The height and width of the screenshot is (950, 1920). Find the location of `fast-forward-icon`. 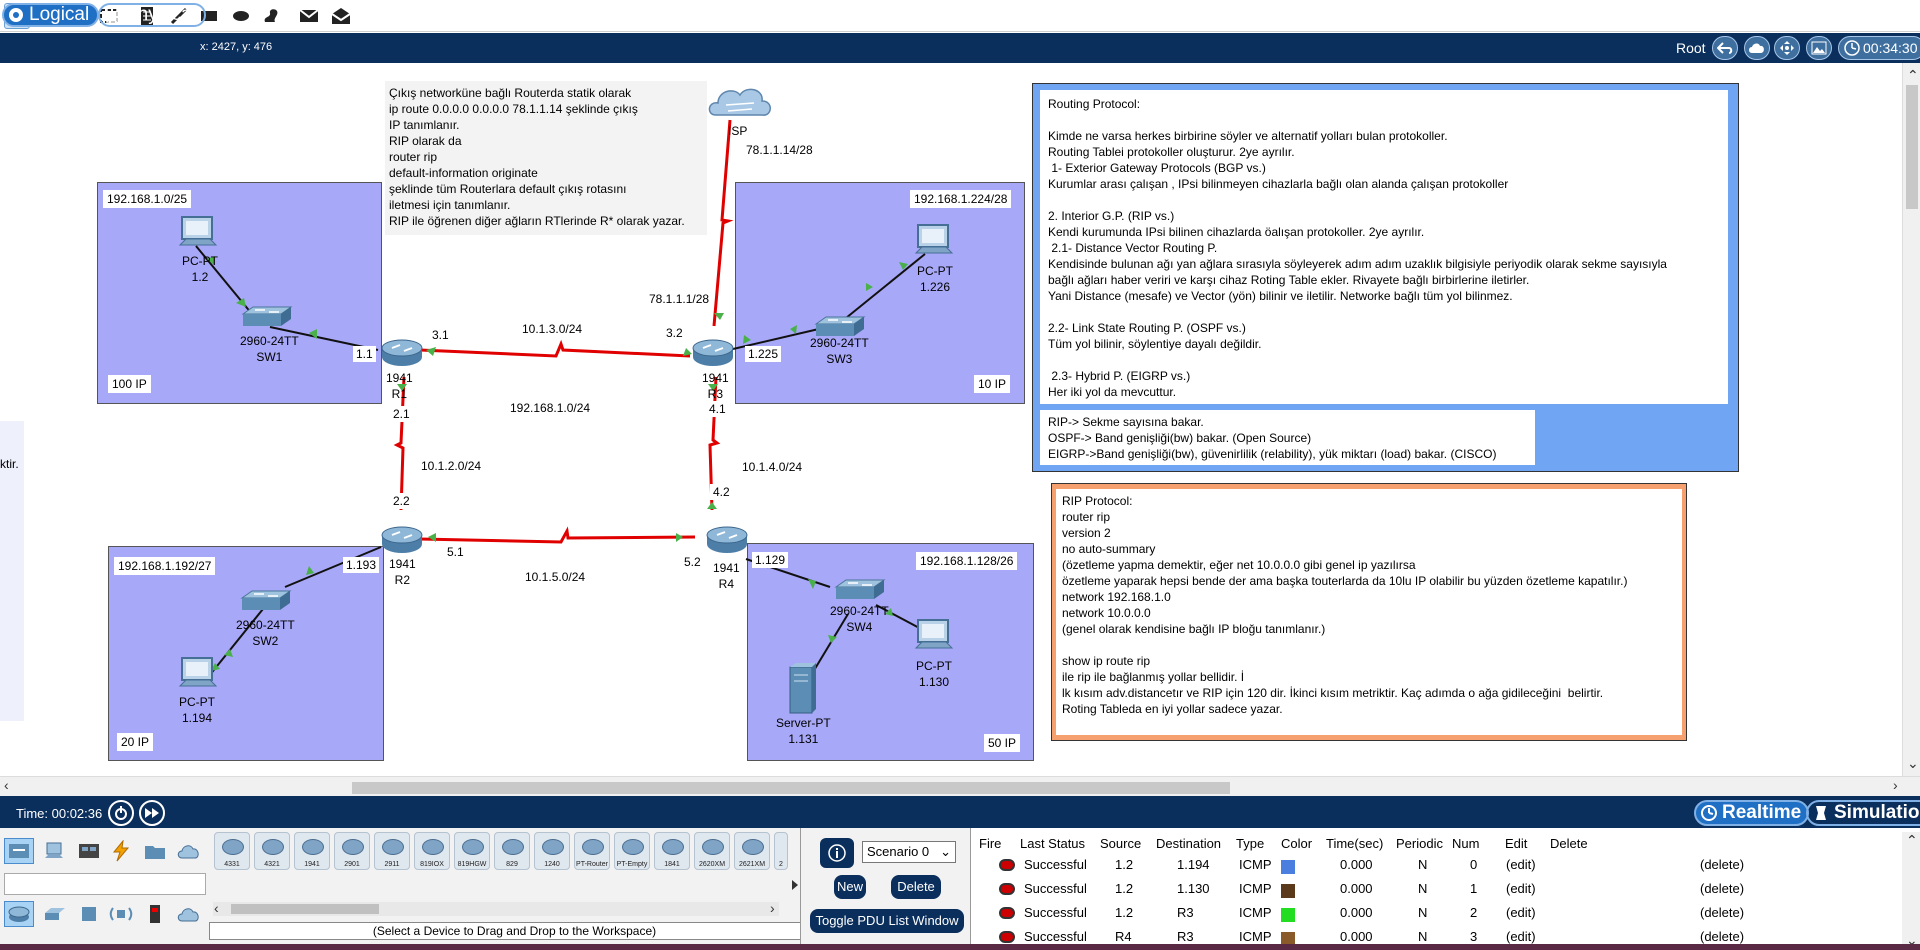

fast-forward-icon is located at coordinates (152, 813).